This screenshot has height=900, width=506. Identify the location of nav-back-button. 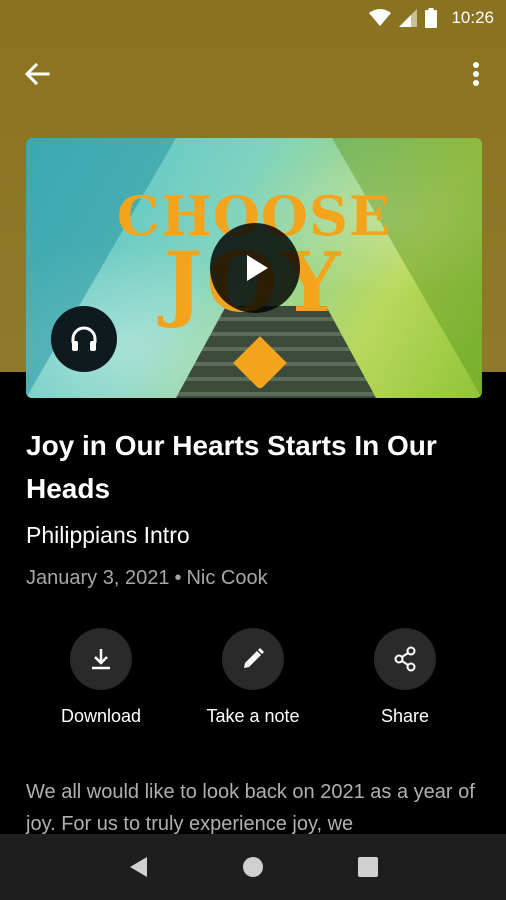
(138, 867).